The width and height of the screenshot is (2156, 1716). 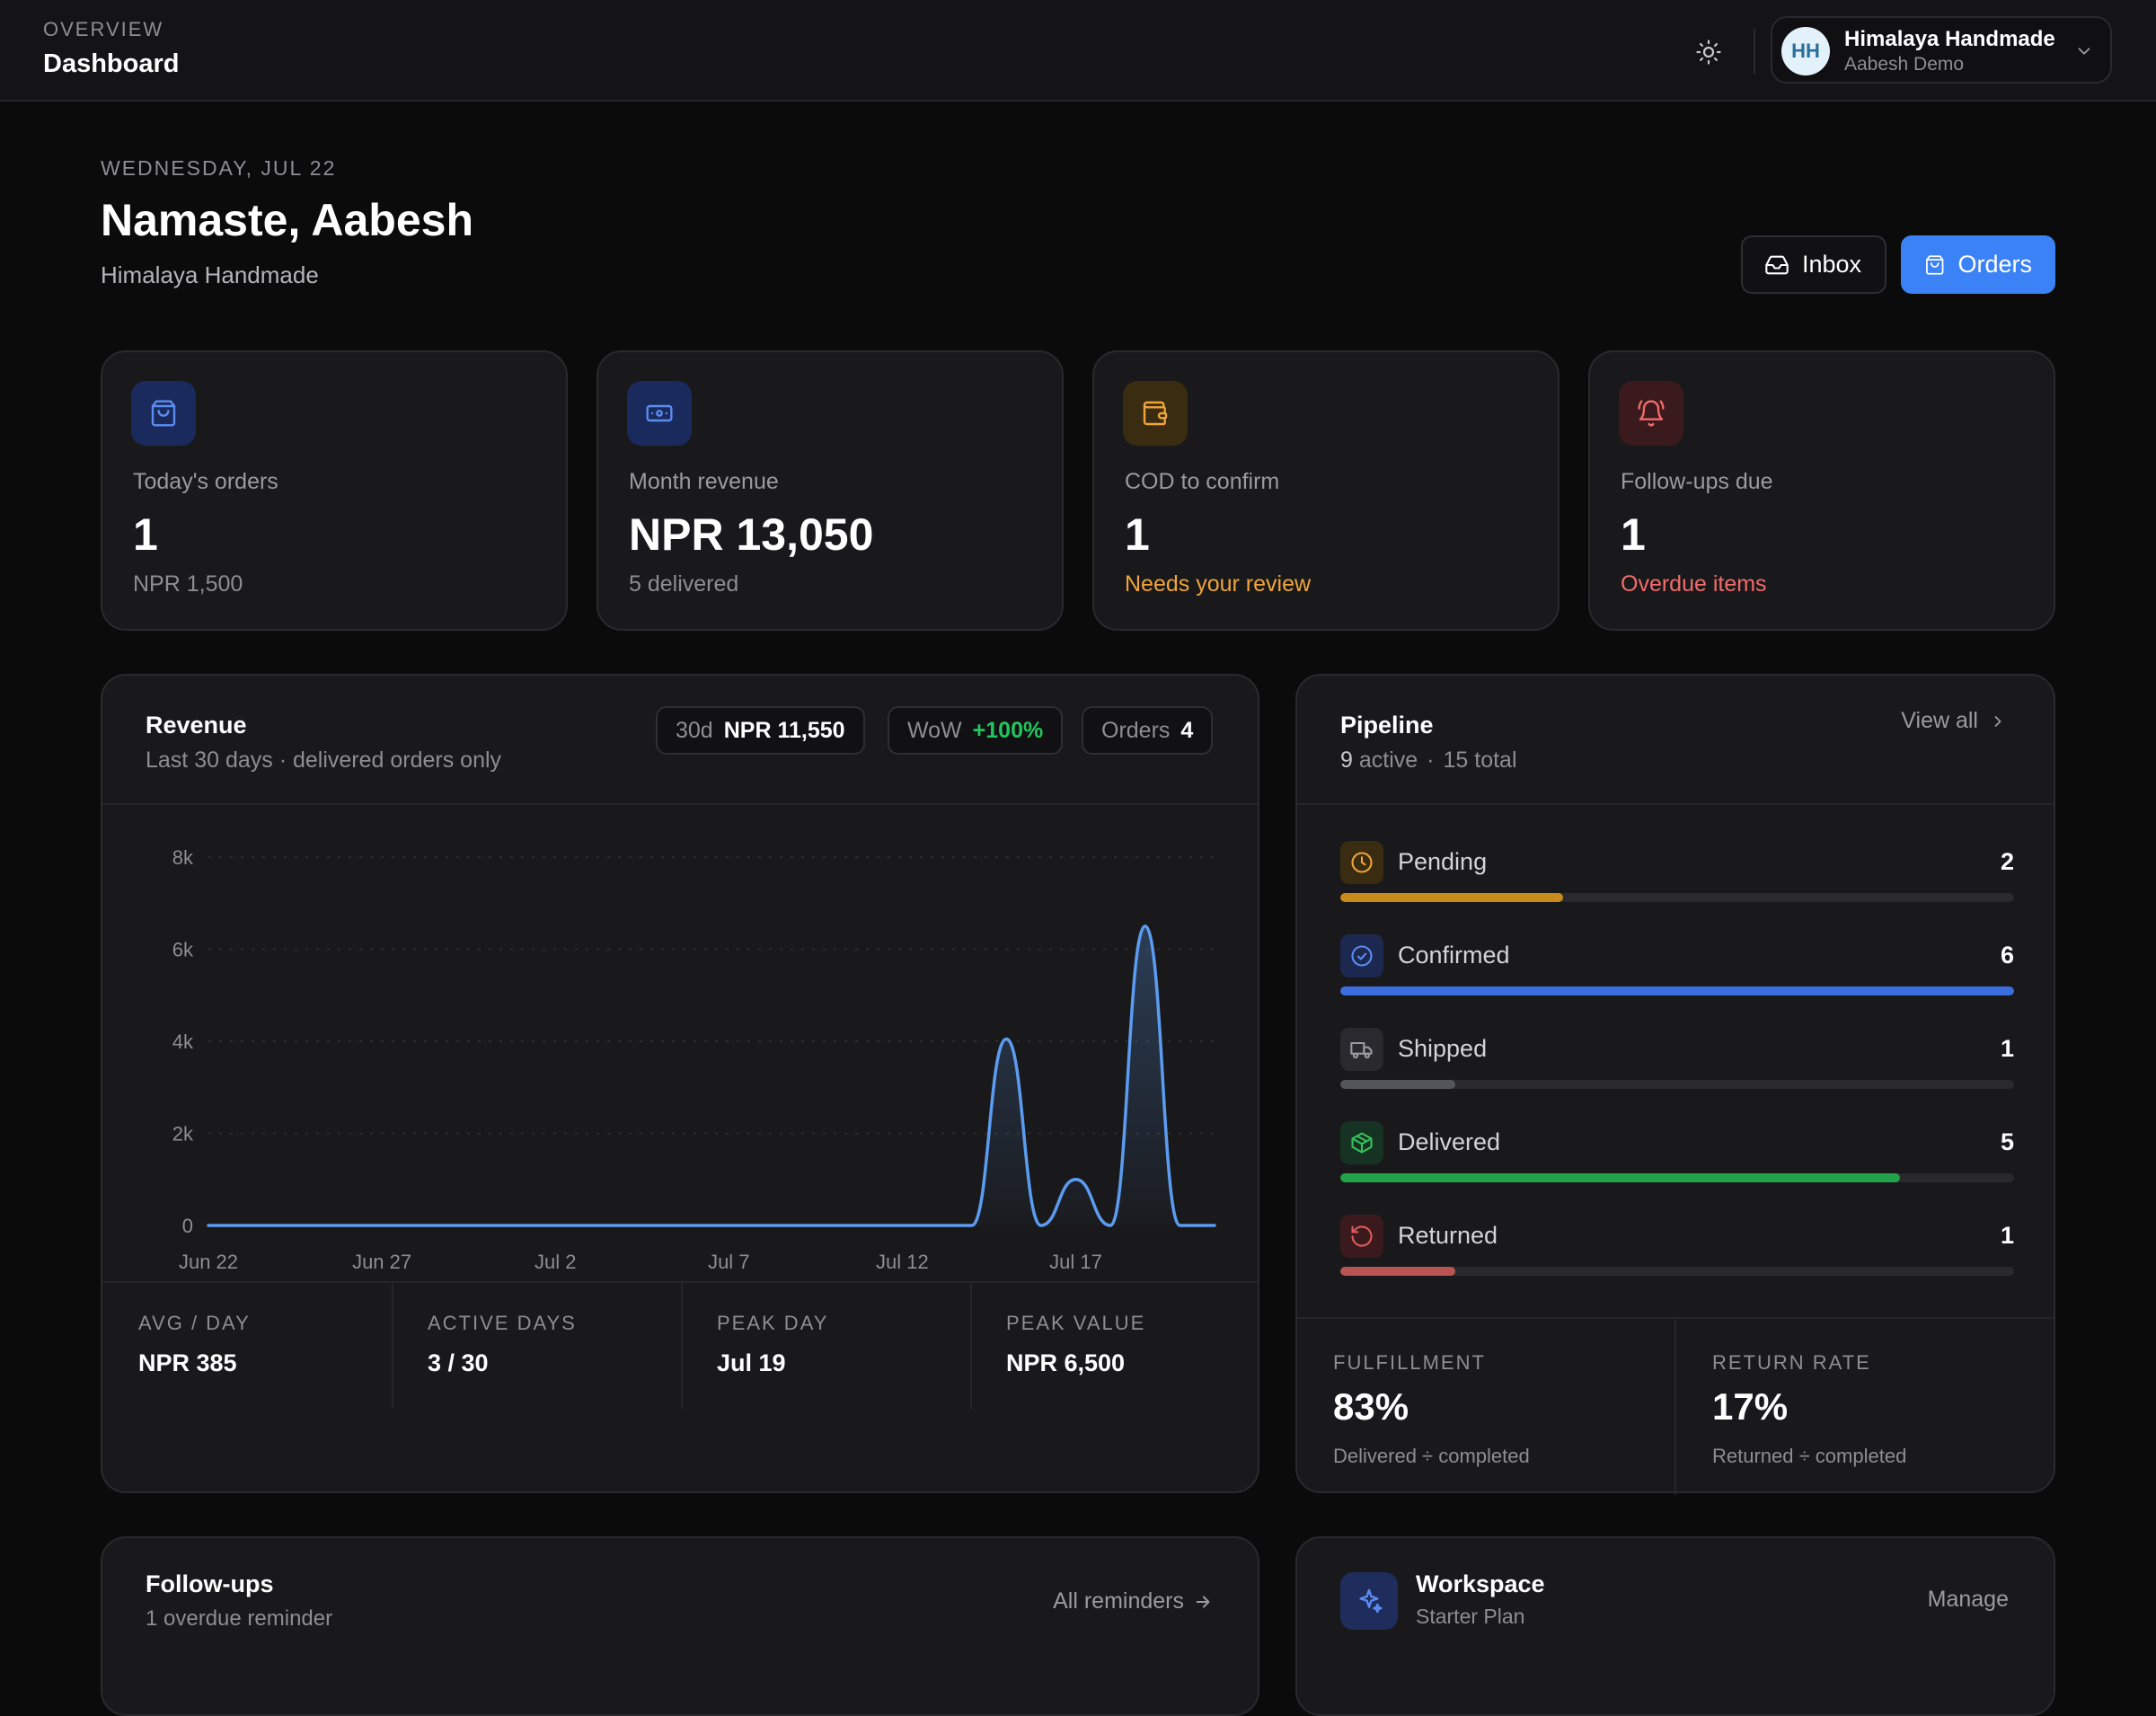 I want to click on stage-count: 1, so click(x=2007, y=1235).